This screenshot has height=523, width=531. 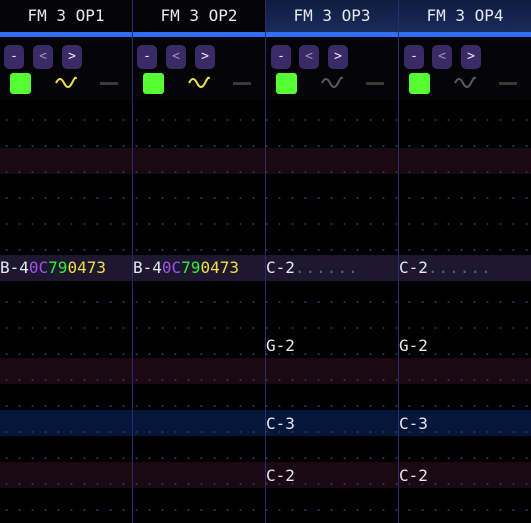 What do you see at coordinates (332, 16) in the screenshot?
I see `channel-title: FM 3 OP3` at bounding box center [332, 16].